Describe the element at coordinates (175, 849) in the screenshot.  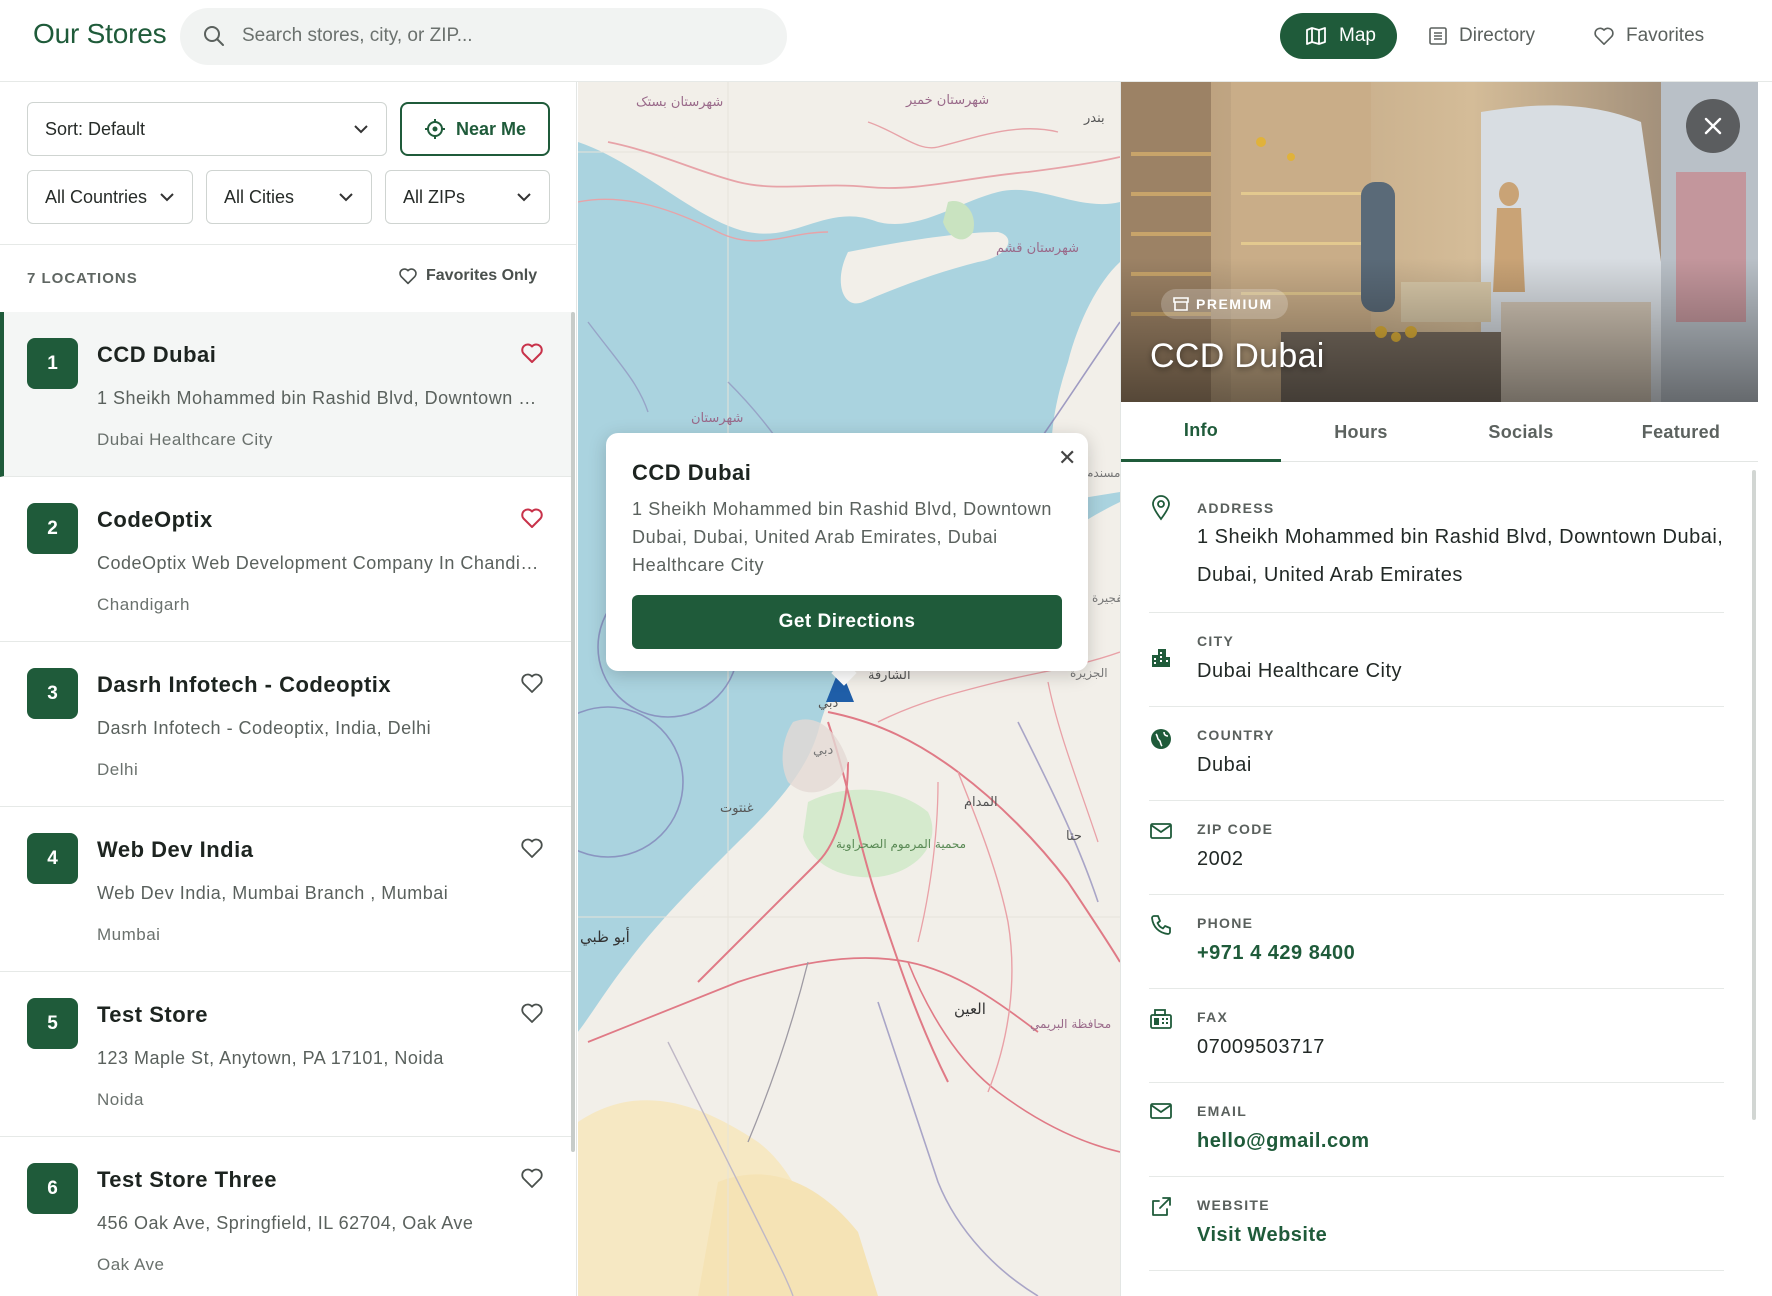
I see `store-name: Web Dev India` at that location.